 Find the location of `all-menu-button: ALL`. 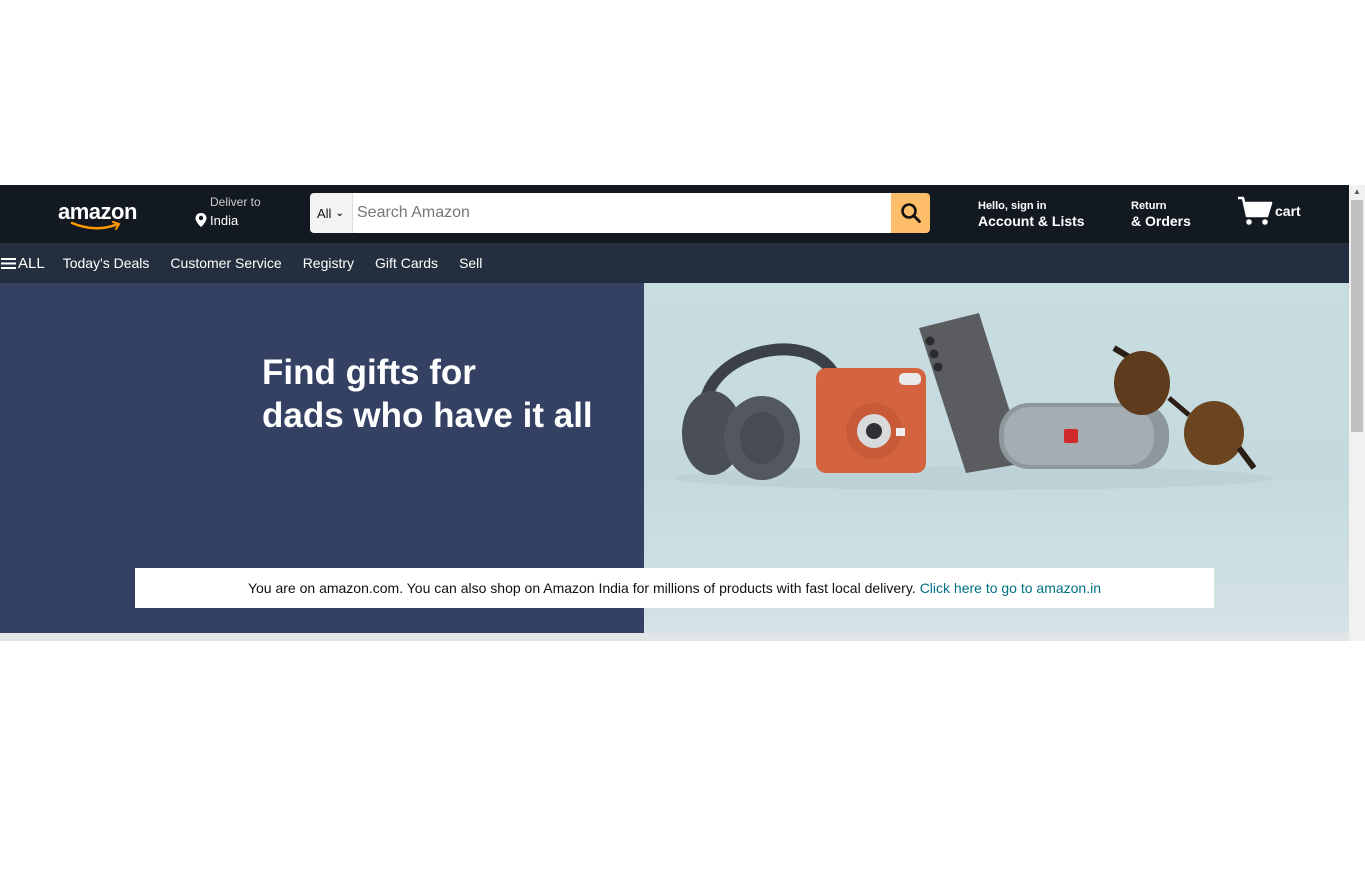

all-menu-button: ALL is located at coordinates (23, 263).